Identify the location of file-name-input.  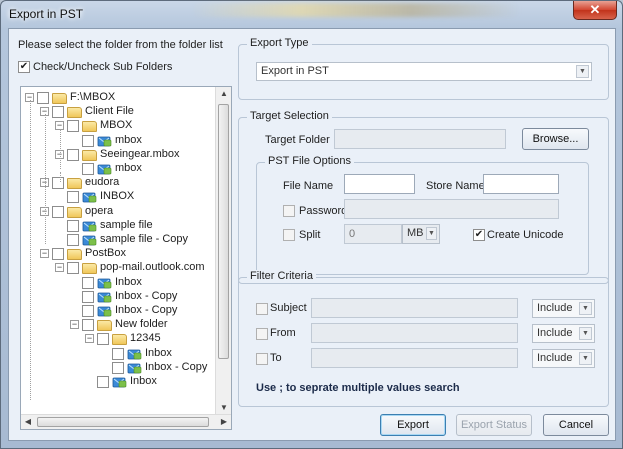
(379, 184).